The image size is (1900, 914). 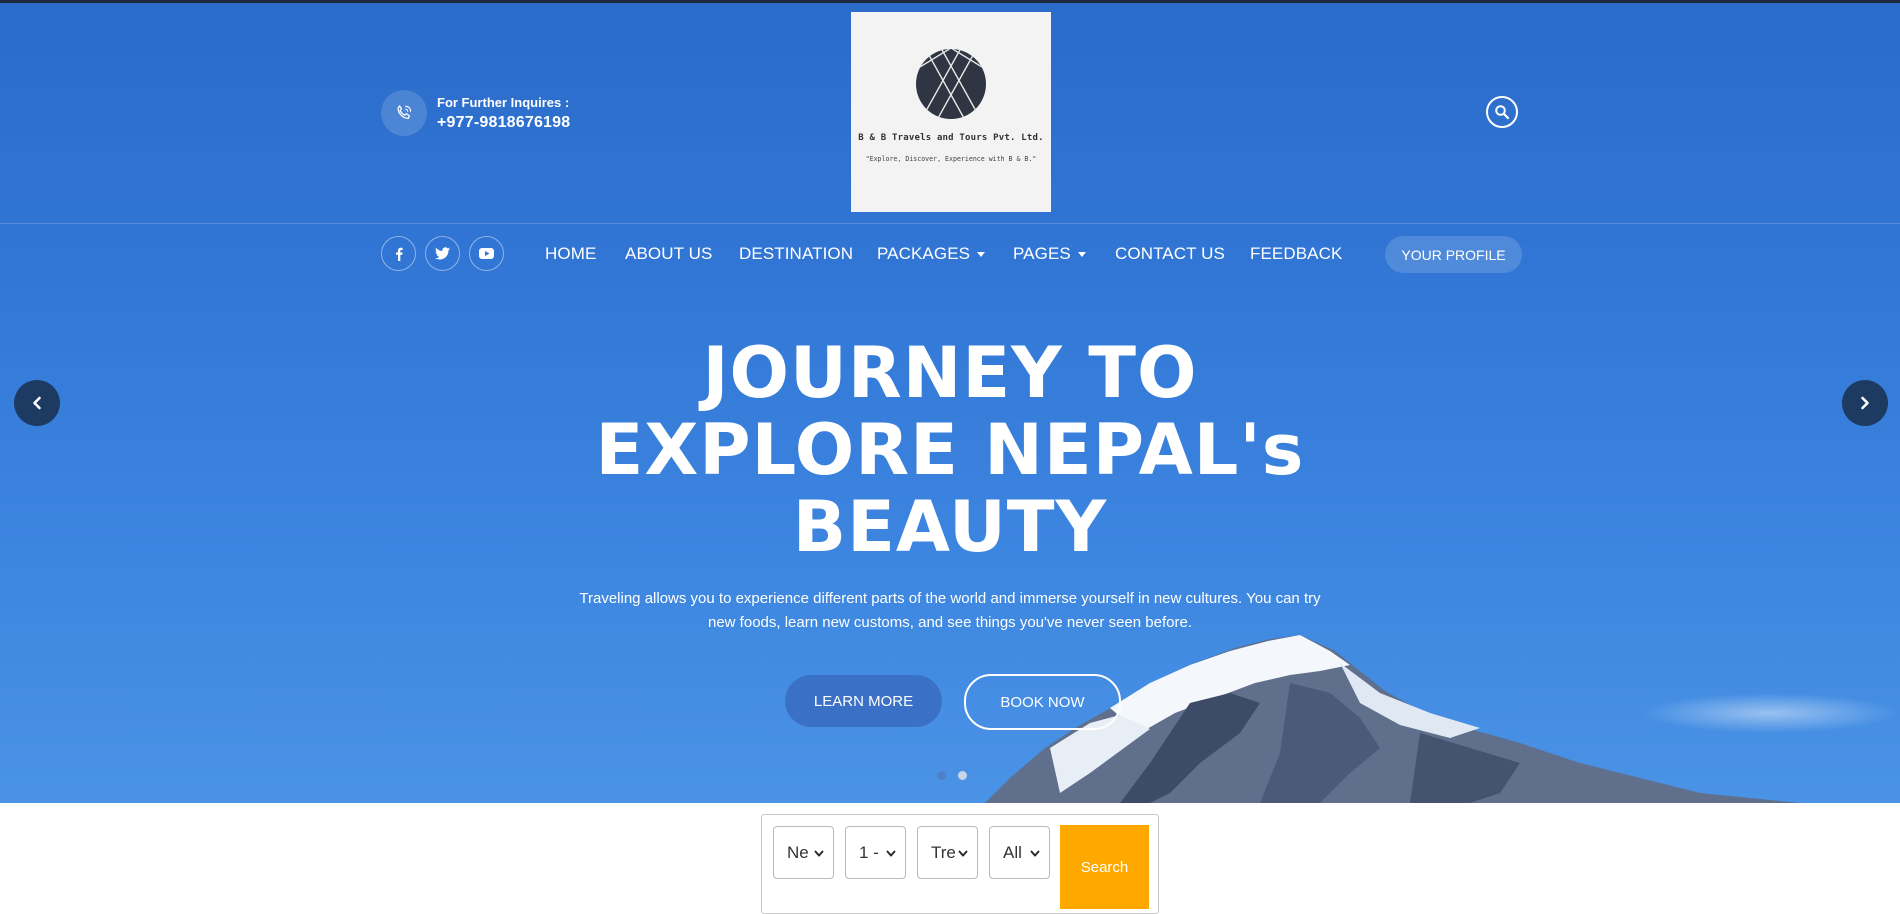 I want to click on phone-icon, so click(x=404, y=113).